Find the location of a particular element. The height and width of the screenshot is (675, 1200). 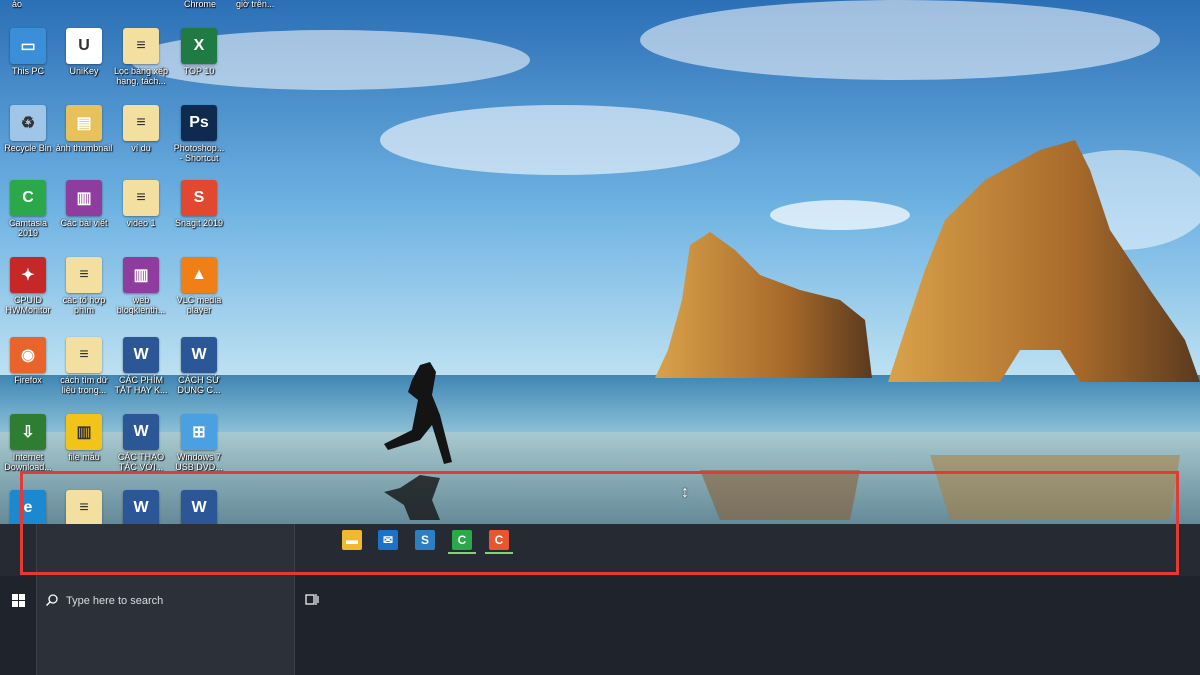

desktop-icon-label: VLC media player is located at coordinates (199, 305).